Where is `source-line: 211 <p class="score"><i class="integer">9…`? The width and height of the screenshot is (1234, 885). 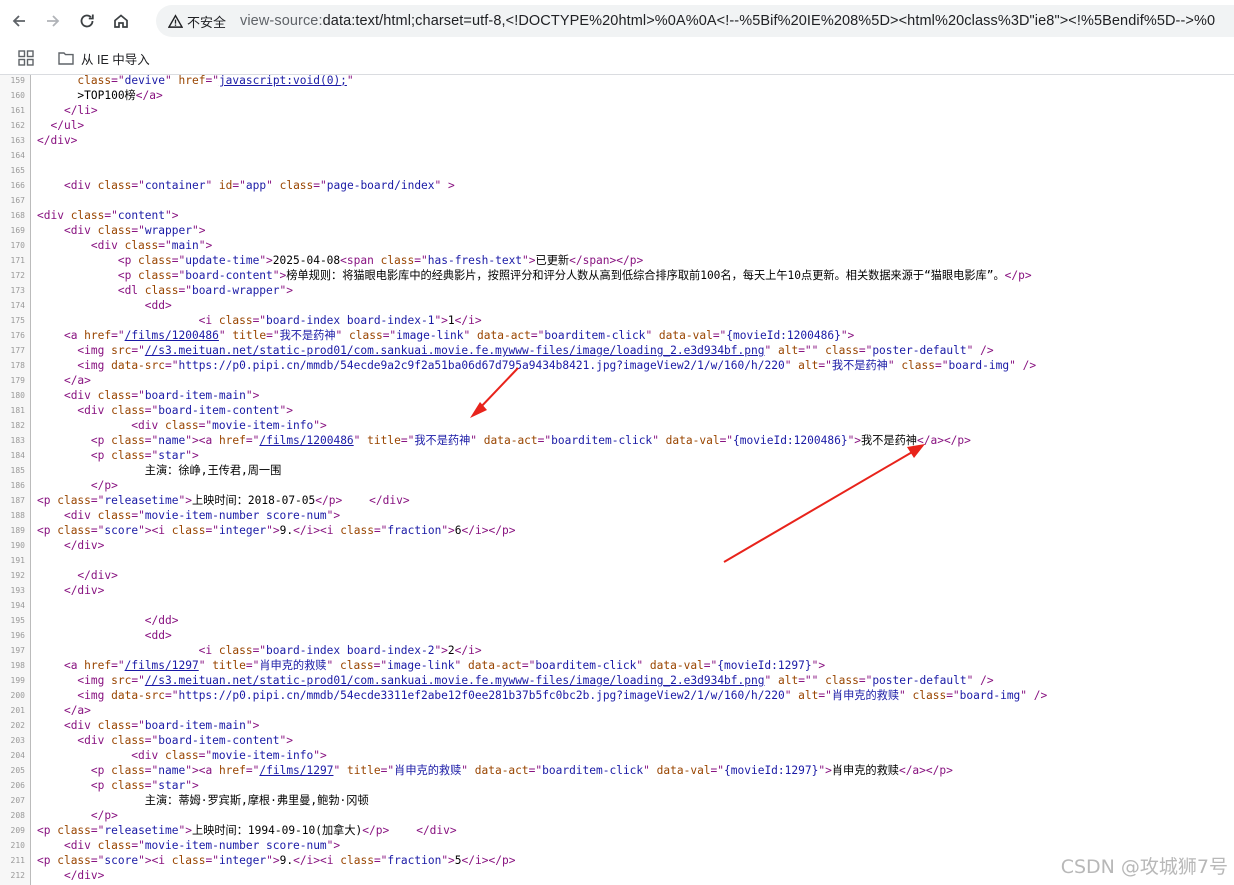
source-line: 211 <p class="score"><i class="integer">9… is located at coordinates (617, 860).